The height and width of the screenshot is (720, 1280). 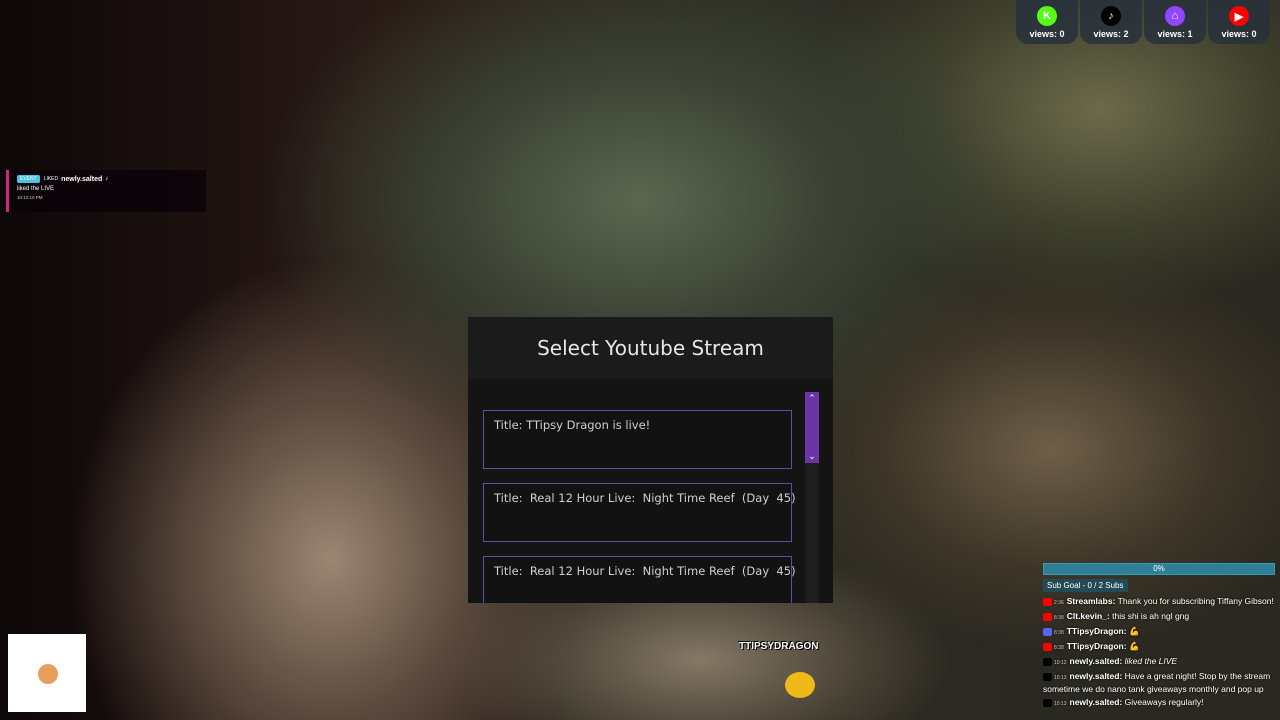 What do you see at coordinates (1164, 702) in the screenshot?
I see `chat-text: Giveaways regularly!` at bounding box center [1164, 702].